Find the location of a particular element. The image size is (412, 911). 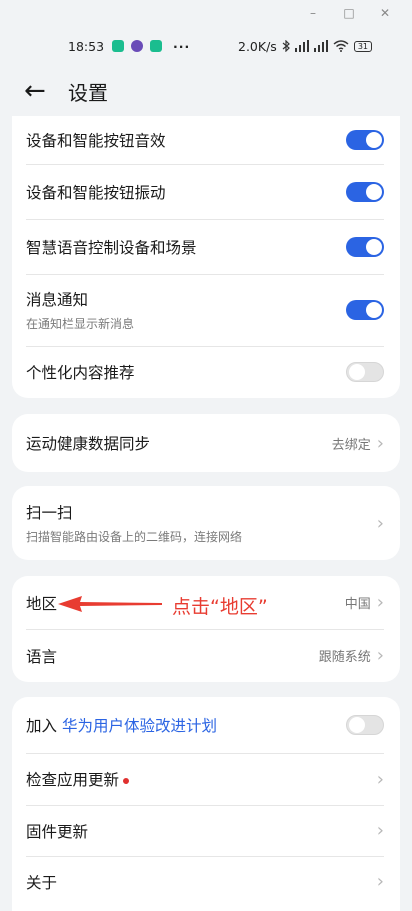

health-sync-card: 运动健康数据同步 去绑定 › is located at coordinates (206, 443).